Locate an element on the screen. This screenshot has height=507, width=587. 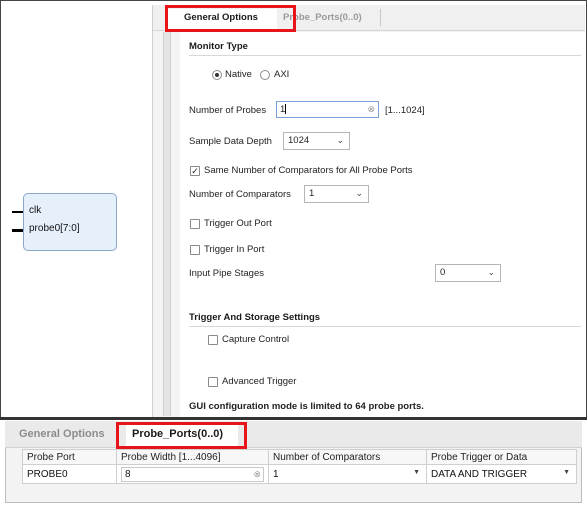
num-comparators-select: 1 ⌄ is located at coordinates (336, 194).